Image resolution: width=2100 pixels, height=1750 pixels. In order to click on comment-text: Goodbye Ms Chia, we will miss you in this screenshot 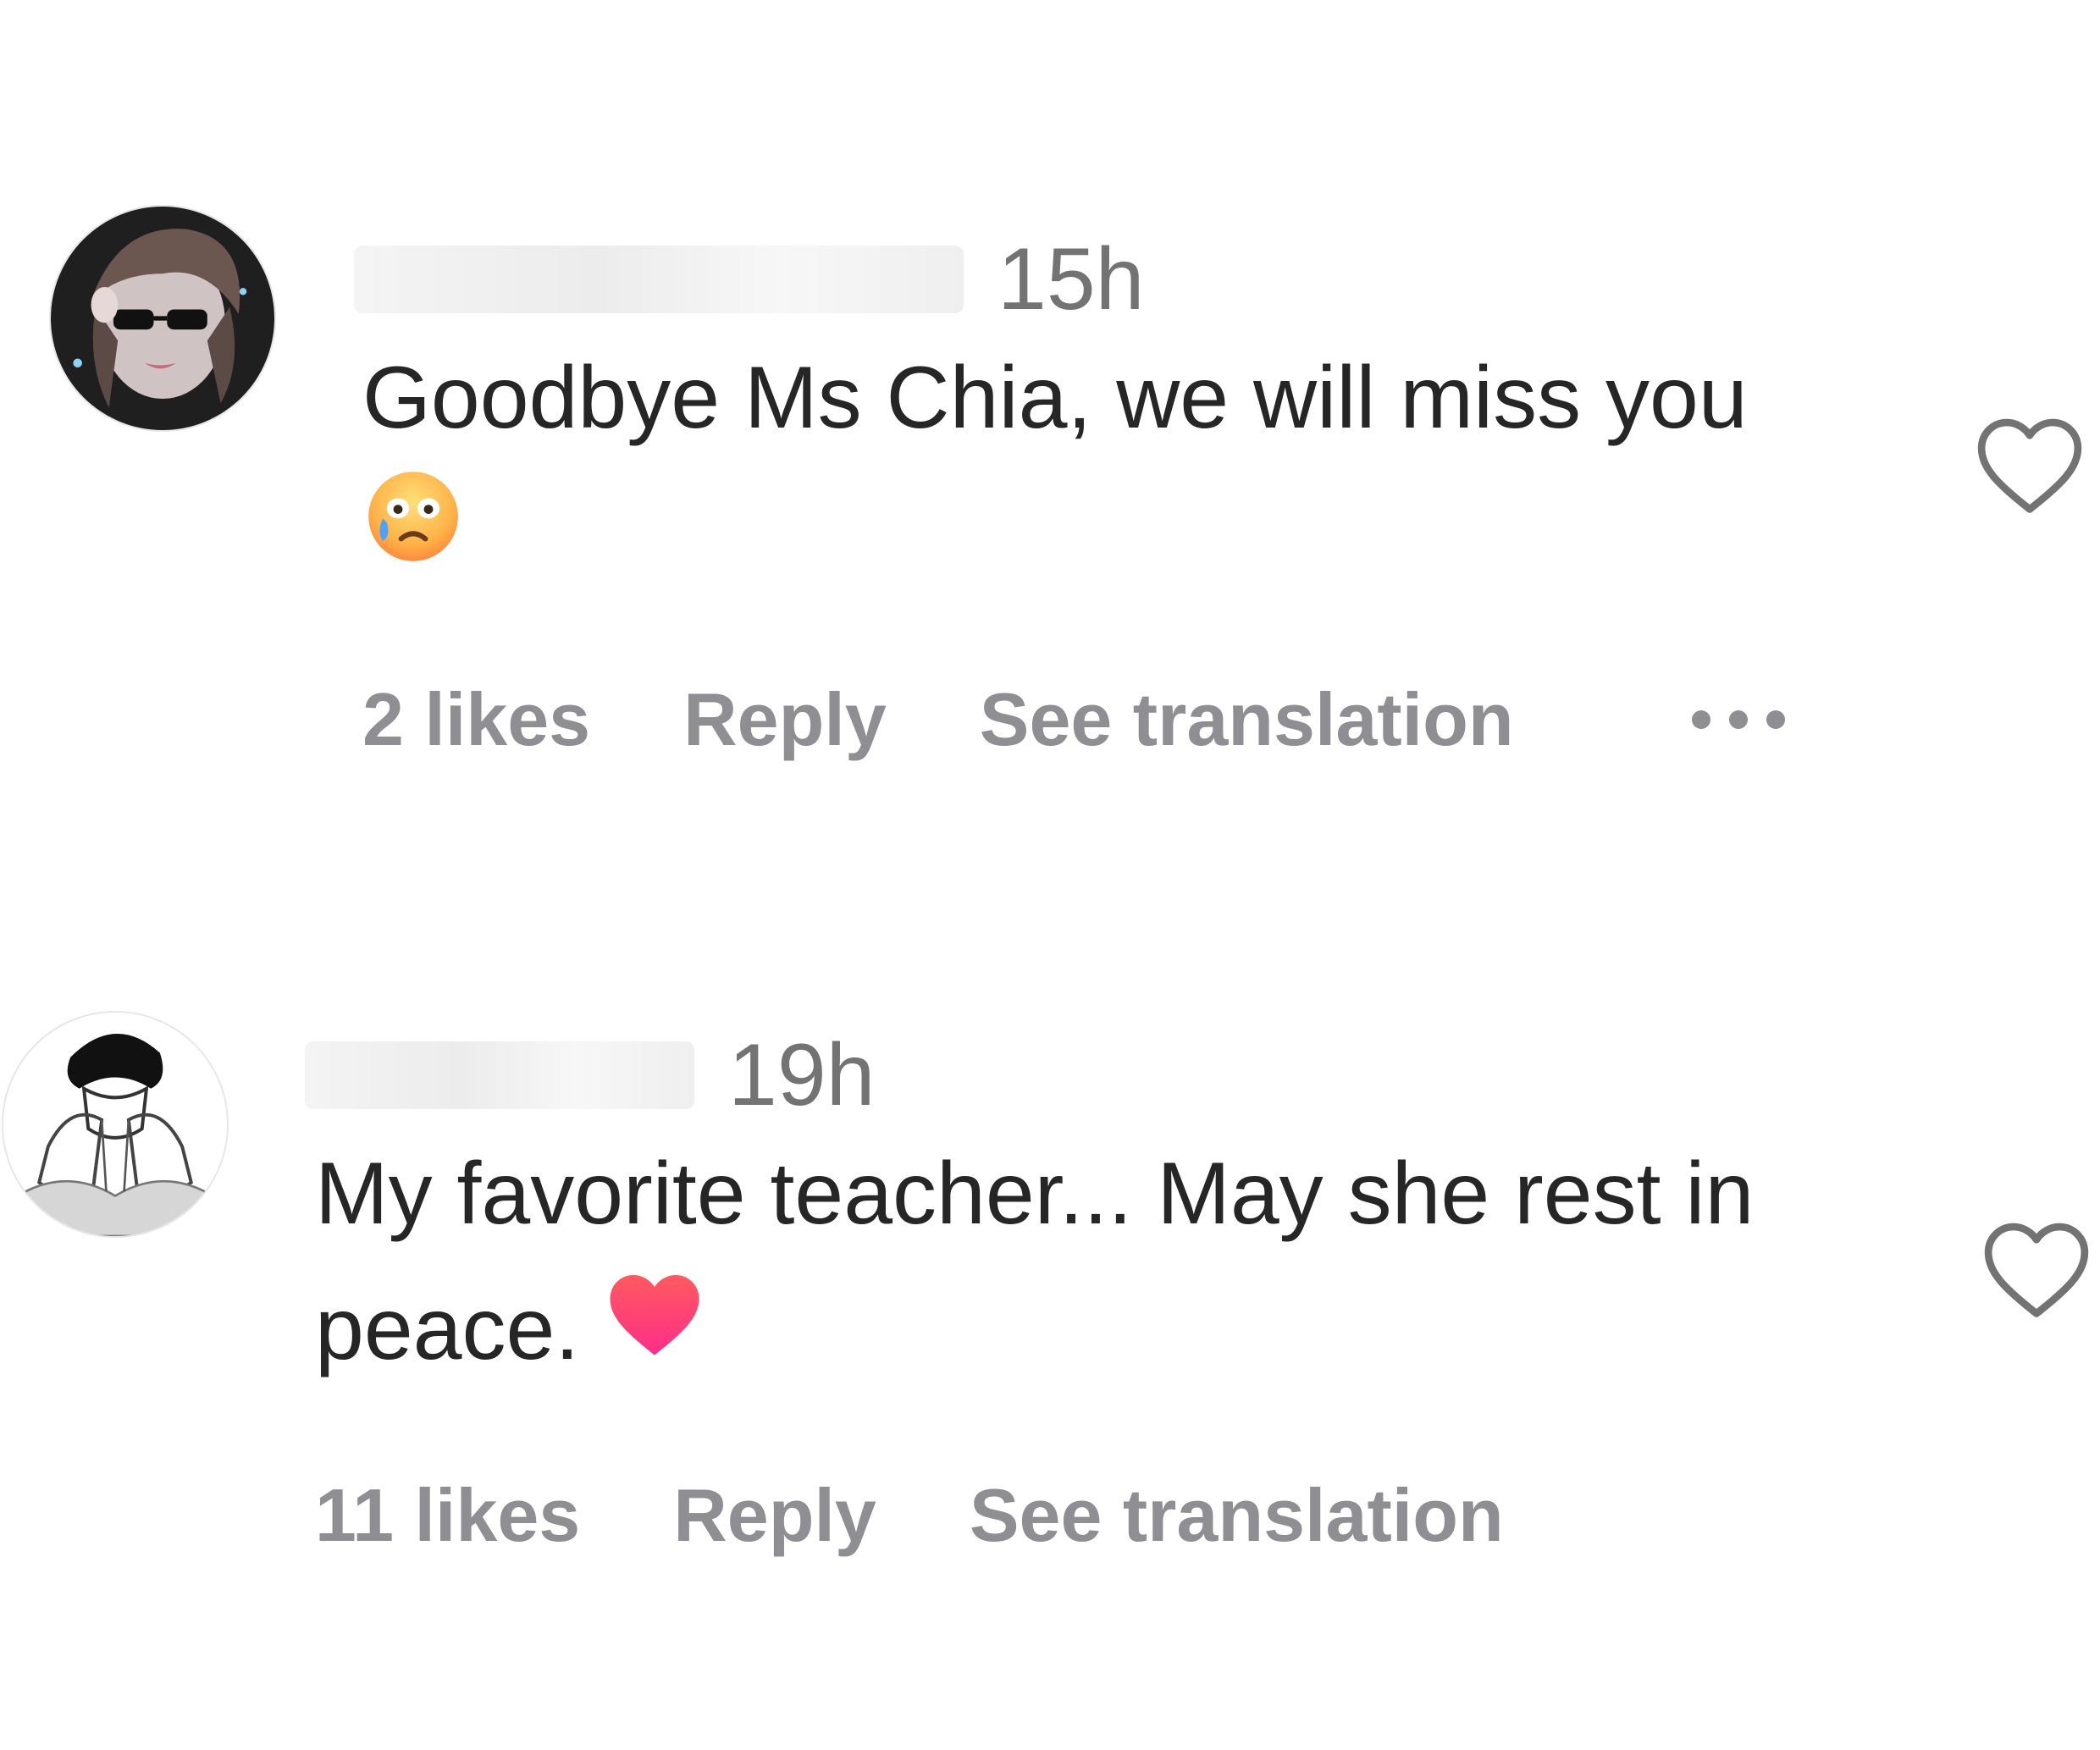, I will do `click(1133, 467)`.